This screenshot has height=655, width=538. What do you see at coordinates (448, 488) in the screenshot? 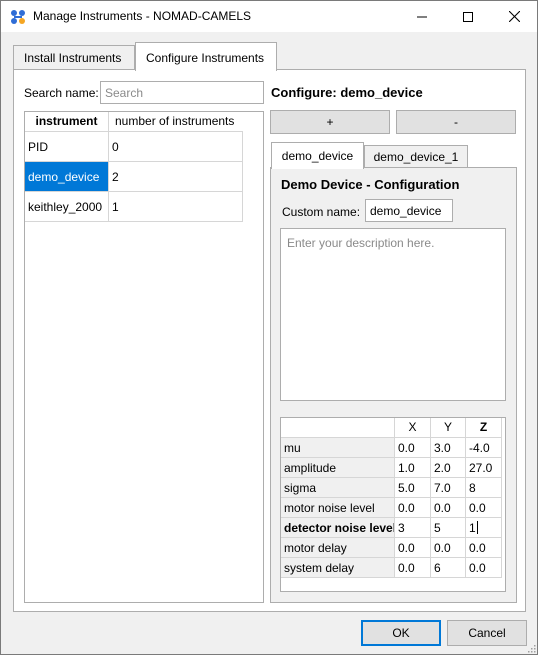
I see `table-cell: 7.0` at bounding box center [448, 488].